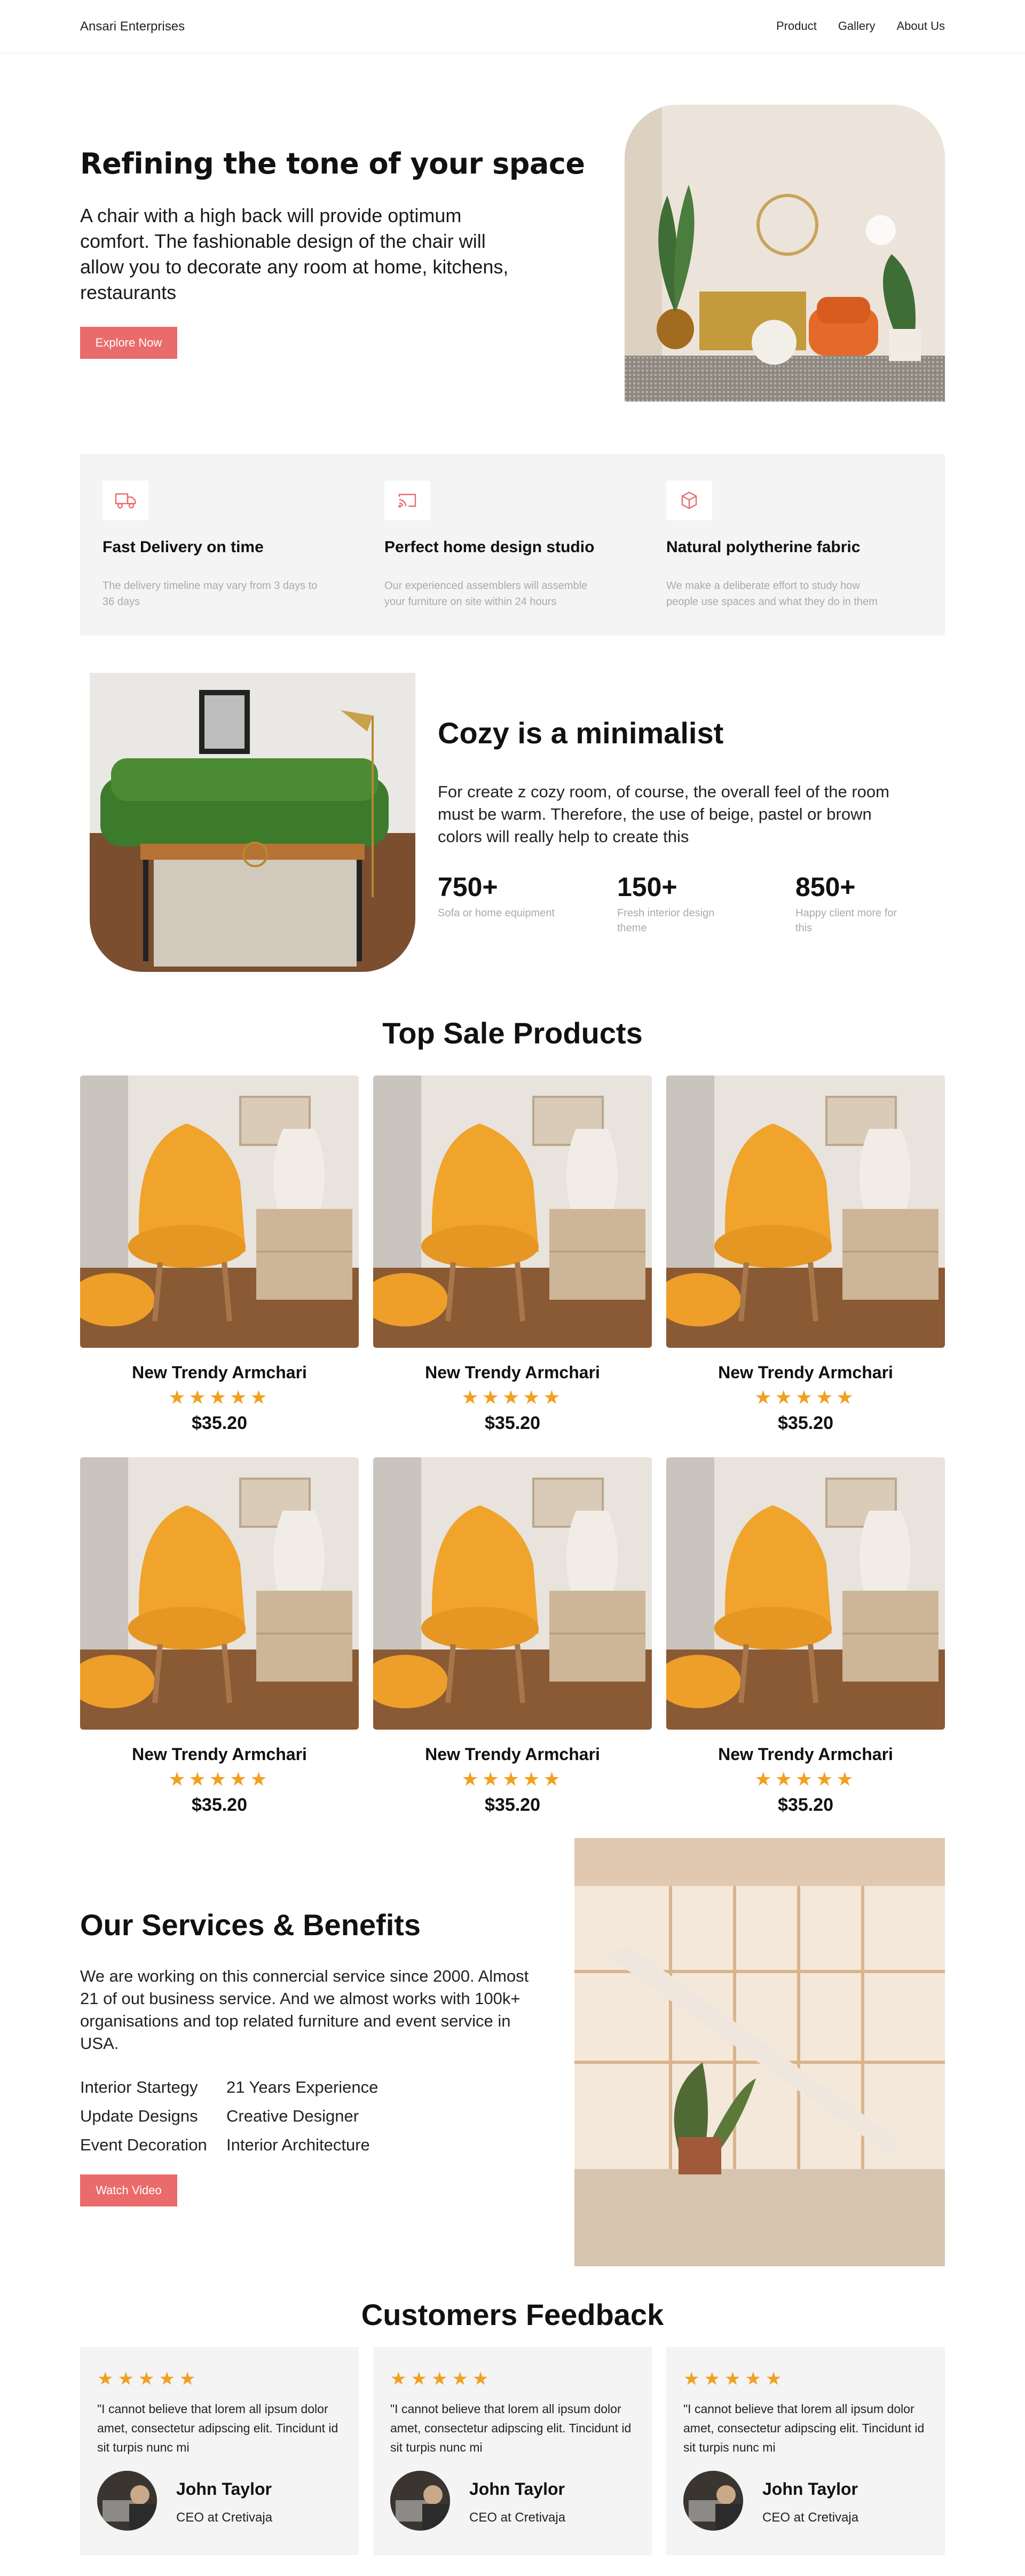  What do you see at coordinates (250, 1925) in the screenshot?
I see `services-title: Our Services & Benefits` at bounding box center [250, 1925].